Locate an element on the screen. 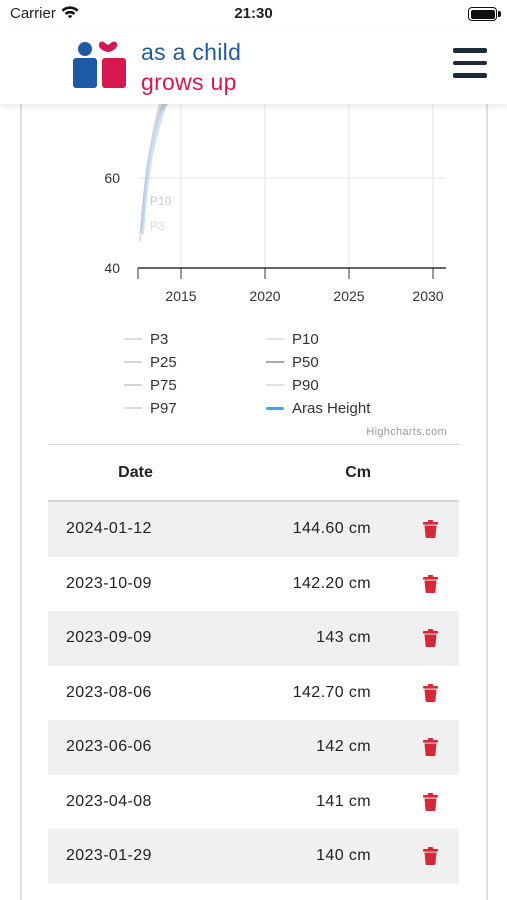 Image resolution: width=507 pixels, height=900 pixels. growth-chart: 2015 2020 2025 2030 40 60 P10 P3 is located at coordinates (275, 204).